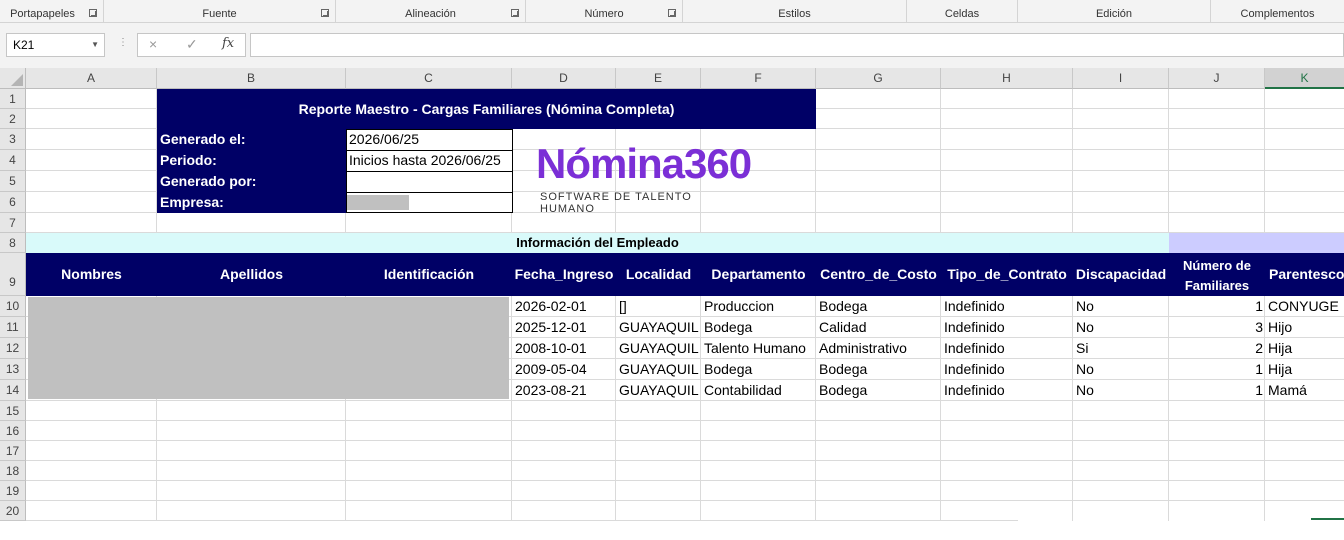  I want to click on row-header-17: 17, so click(13, 451).